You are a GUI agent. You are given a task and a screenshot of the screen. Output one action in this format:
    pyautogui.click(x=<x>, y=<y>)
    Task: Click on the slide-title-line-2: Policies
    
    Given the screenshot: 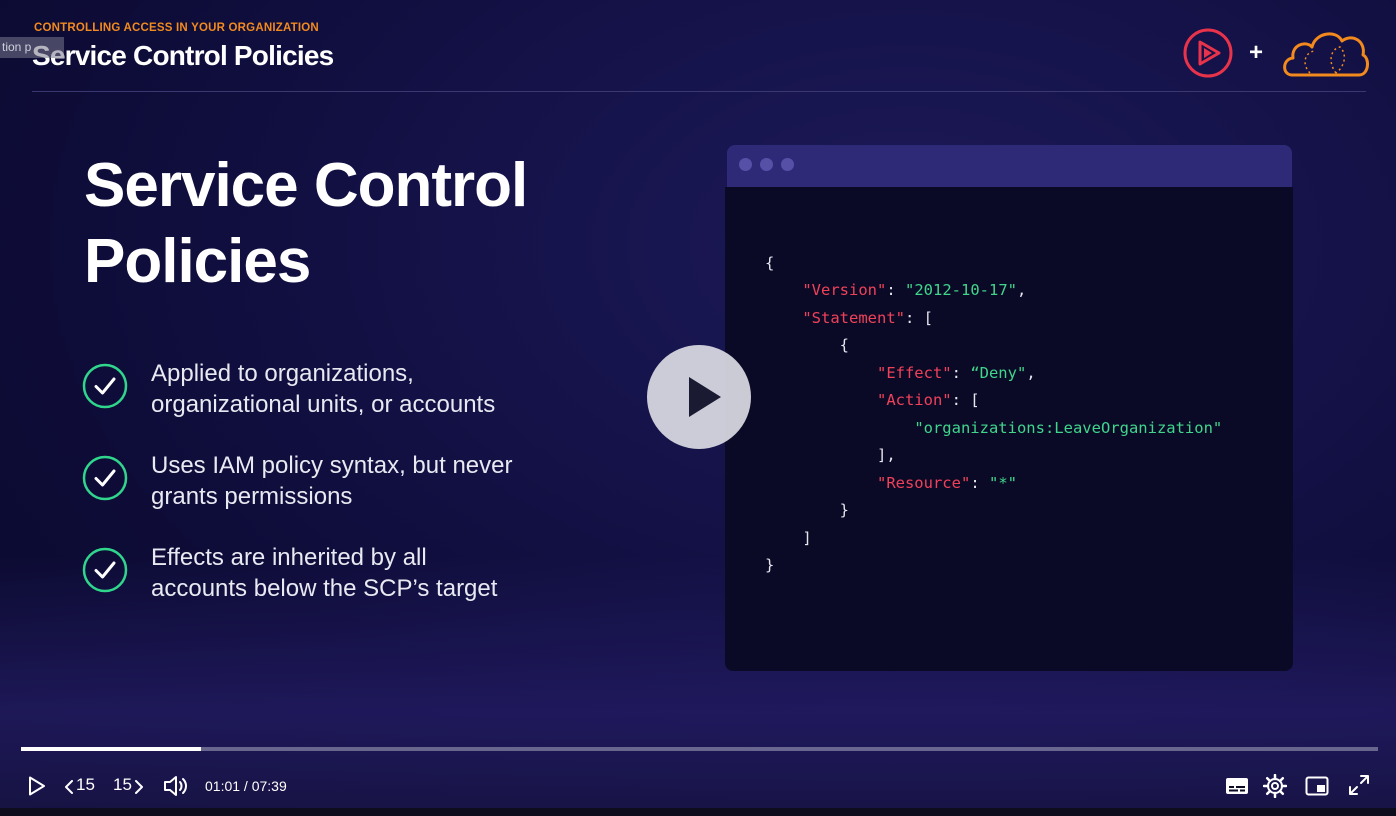 What is the action you would take?
    pyautogui.click(x=197, y=261)
    